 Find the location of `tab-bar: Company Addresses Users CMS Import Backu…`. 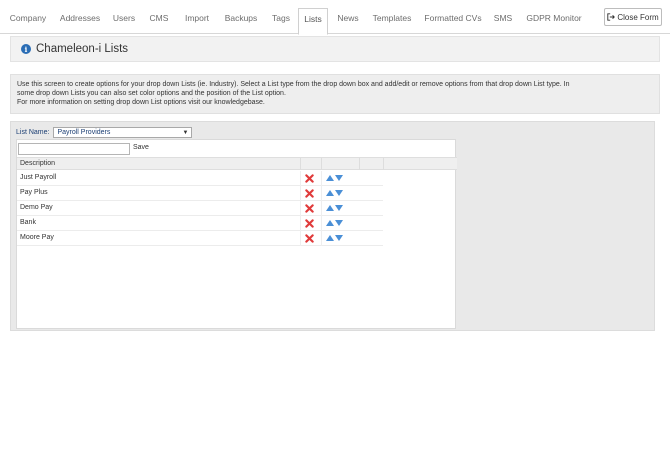

tab-bar: Company Addresses Users CMS Import Backu… is located at coordinates (335, 17).